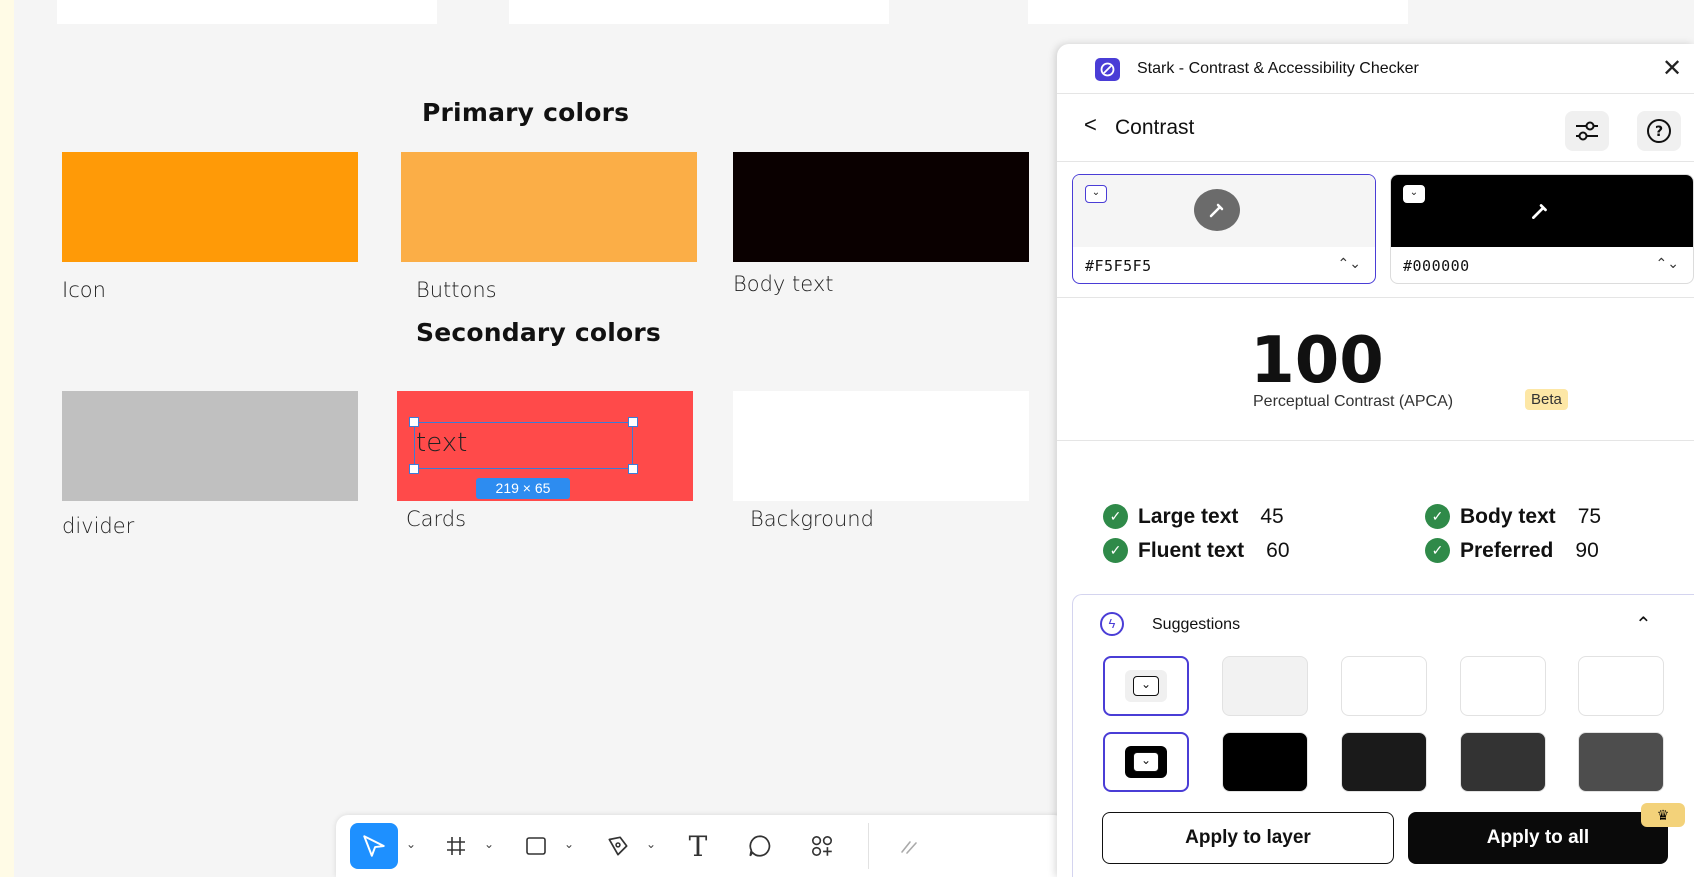 This screenshot has height=877, width=1694. What do you see at coordinates (210, 446) in the screenshot?
I see `swatch-divider-color` at bounding box center [210, 446].